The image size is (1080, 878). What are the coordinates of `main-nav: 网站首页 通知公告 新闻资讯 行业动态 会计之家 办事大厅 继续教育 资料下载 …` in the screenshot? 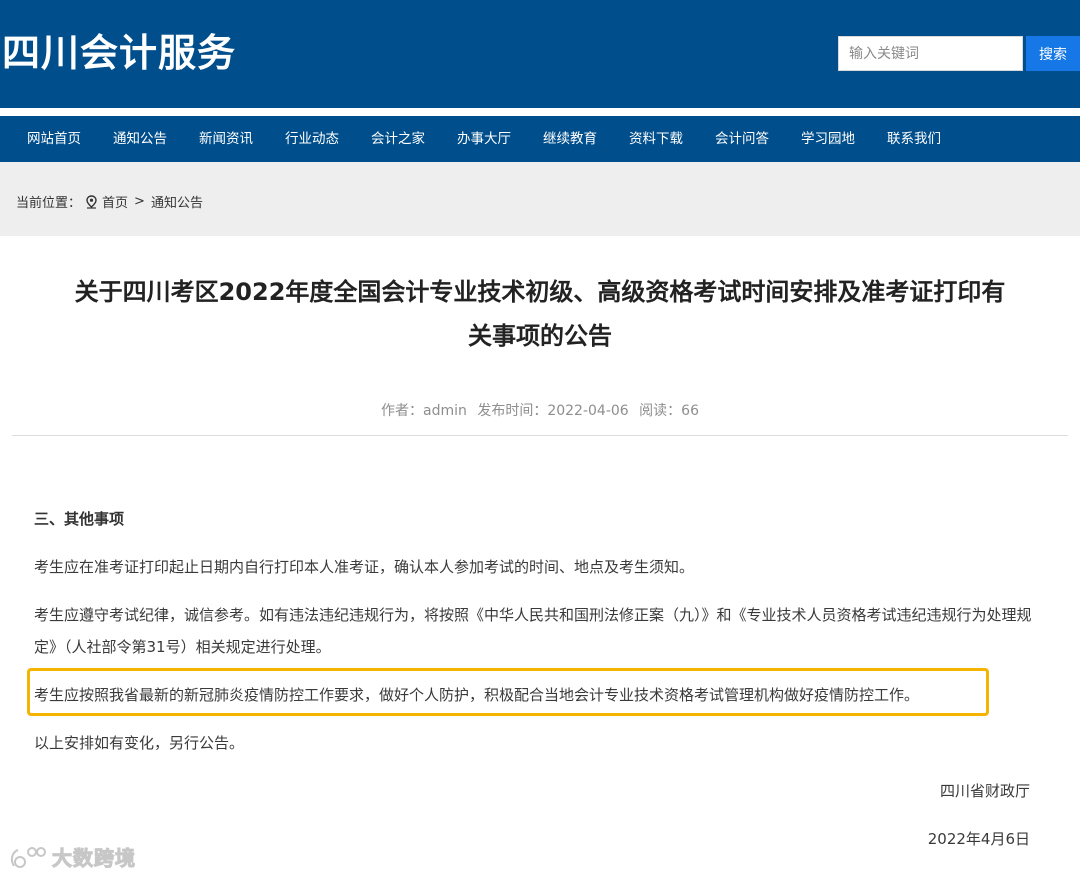 It's located at (540, 139).